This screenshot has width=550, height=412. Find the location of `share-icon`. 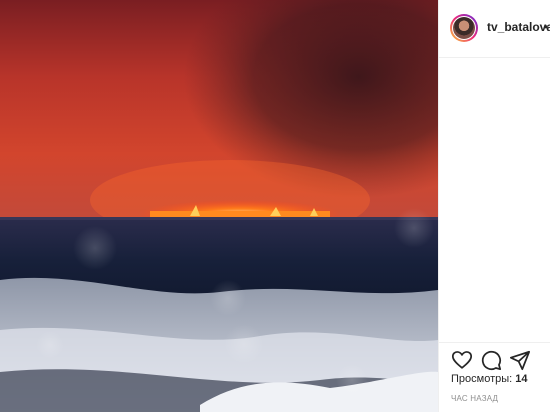

share-icon is located at coordinates (520, 360).